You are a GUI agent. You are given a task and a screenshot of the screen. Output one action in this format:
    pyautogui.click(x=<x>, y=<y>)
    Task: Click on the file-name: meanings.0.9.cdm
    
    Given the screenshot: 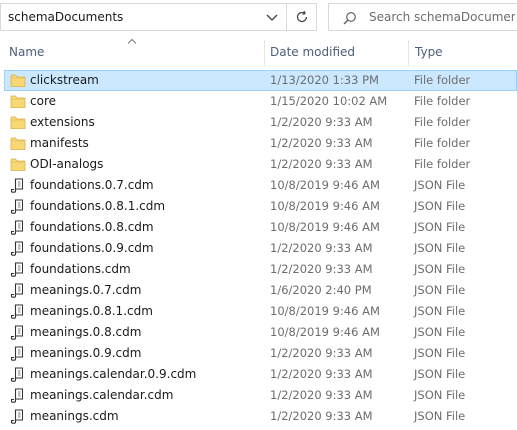 What is the action you would take?
    pyautogui.click(x=85, y=353)
    